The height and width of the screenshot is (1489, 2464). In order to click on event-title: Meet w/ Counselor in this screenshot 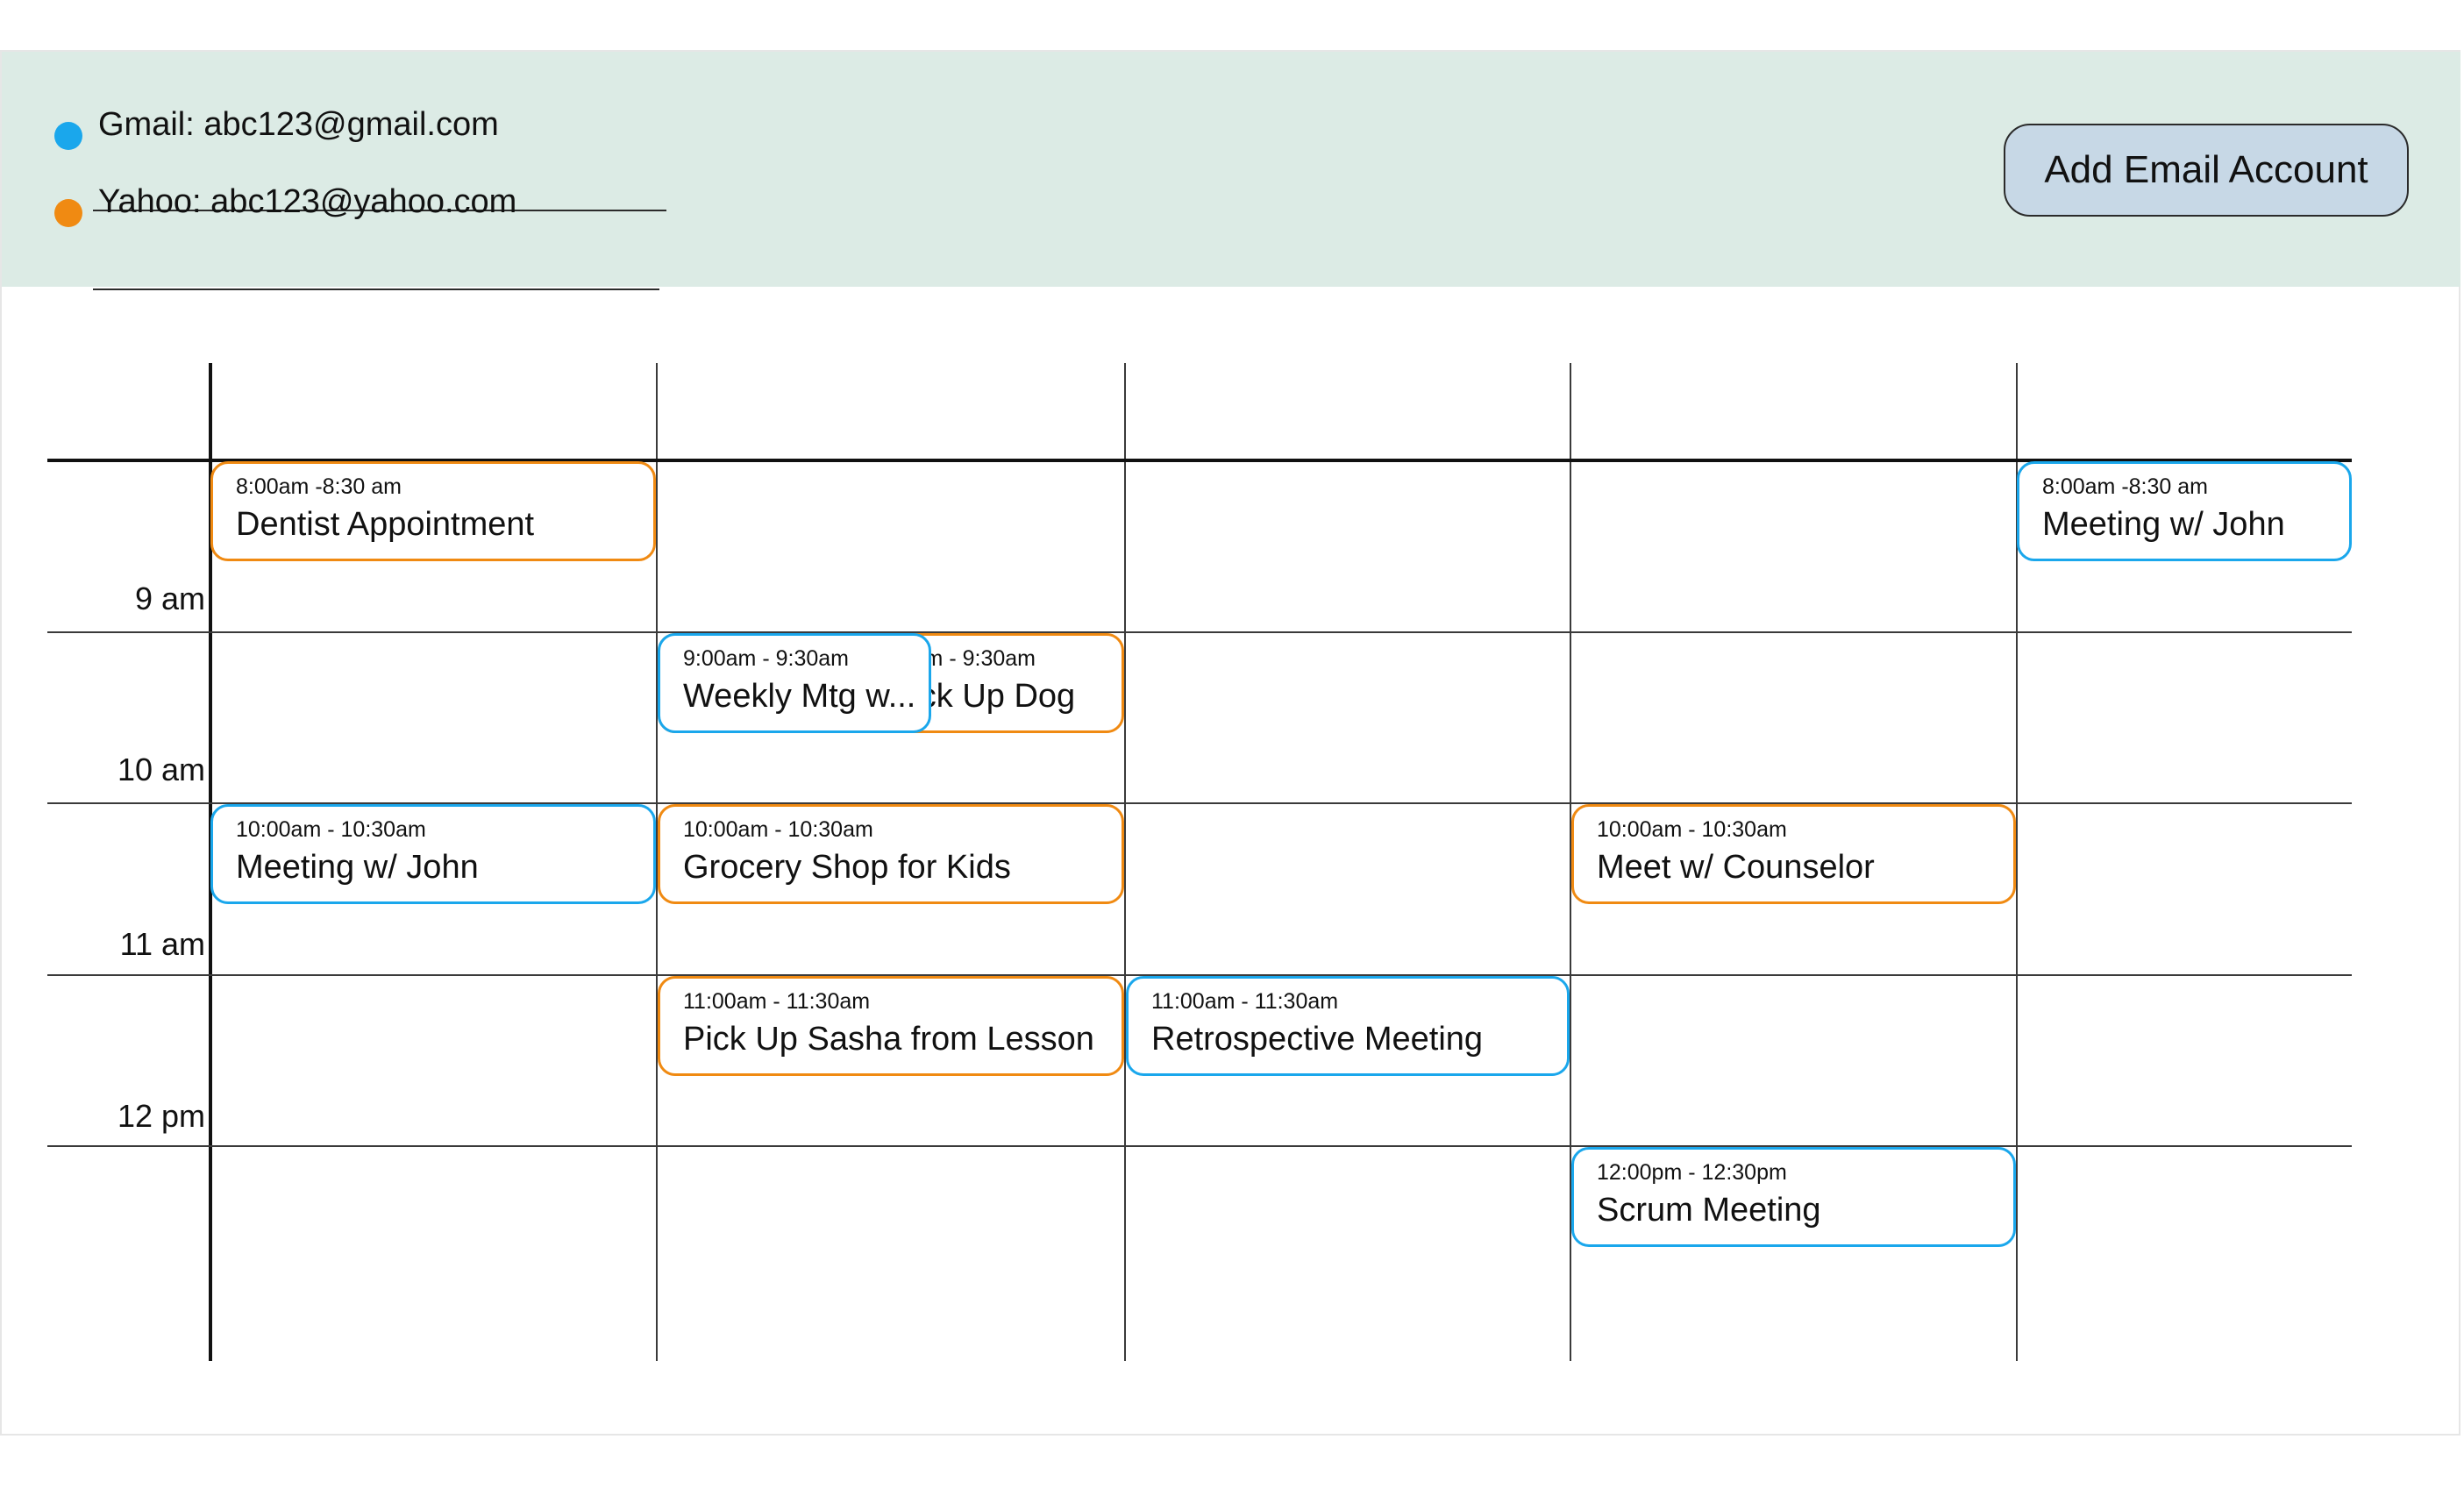, I will do `click(1736, 867)`.